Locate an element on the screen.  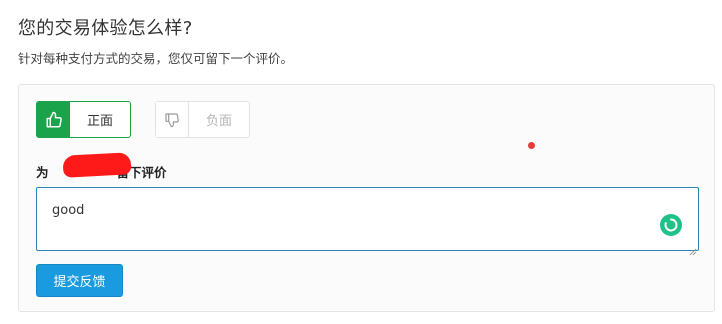
rate-positive-label: 正面 is located at coordinates (99, 121).